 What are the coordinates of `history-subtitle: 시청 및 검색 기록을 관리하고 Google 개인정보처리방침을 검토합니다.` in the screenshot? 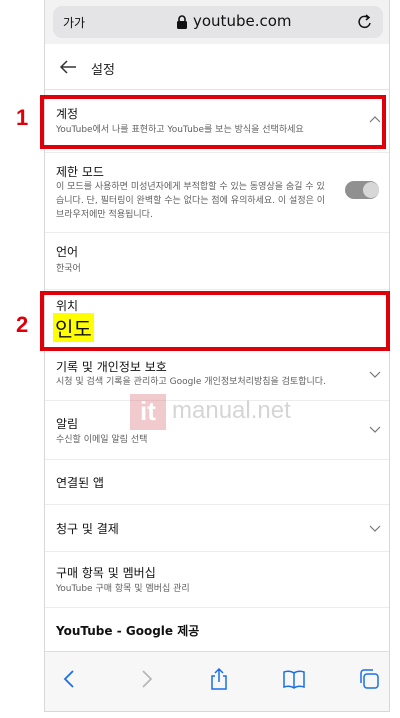 It's located at (191, 382).